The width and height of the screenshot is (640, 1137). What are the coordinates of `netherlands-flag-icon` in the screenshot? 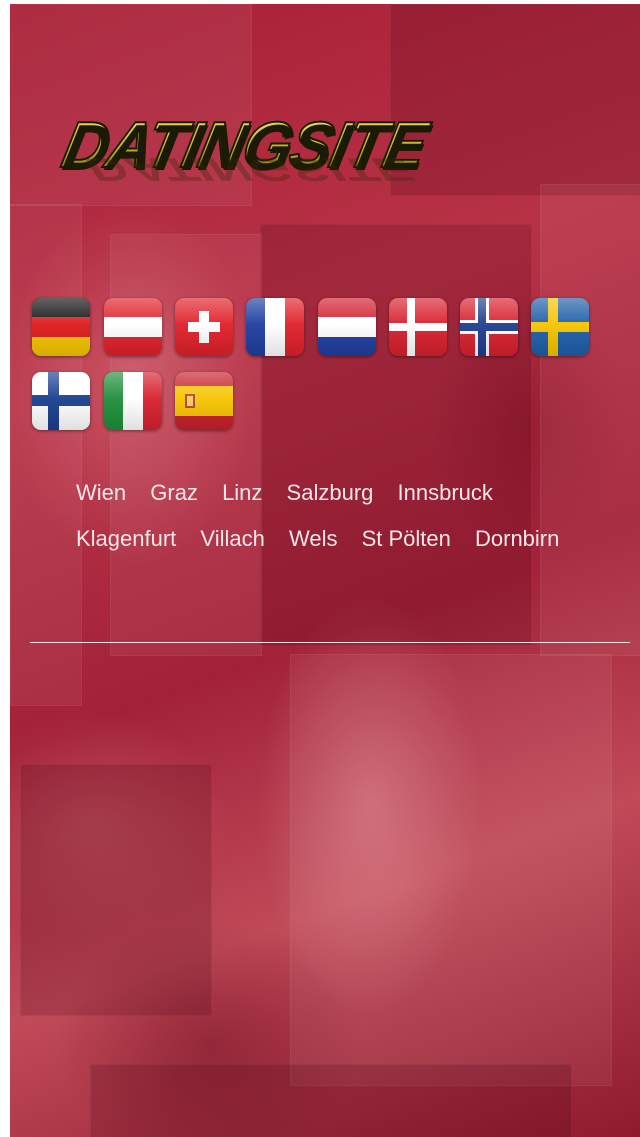 It's located at (347, 327).